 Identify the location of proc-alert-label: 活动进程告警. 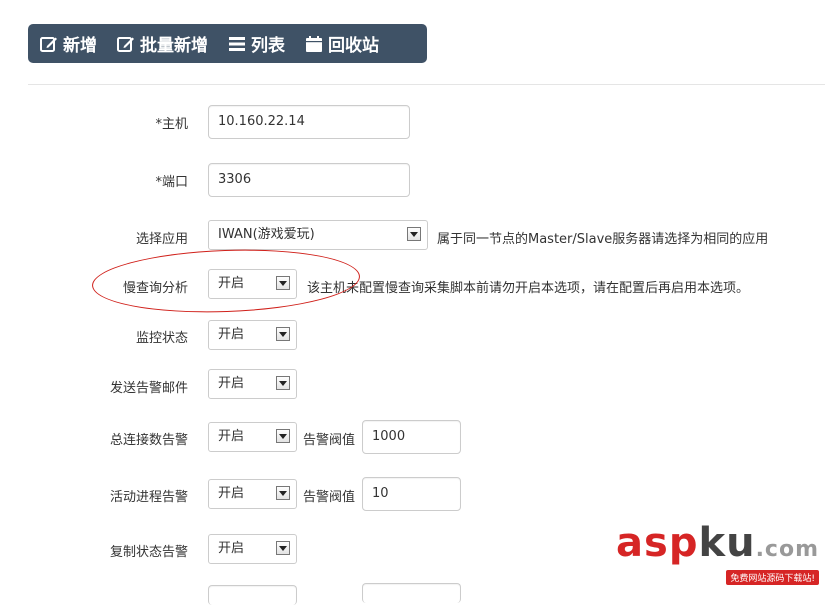
(148, 497).